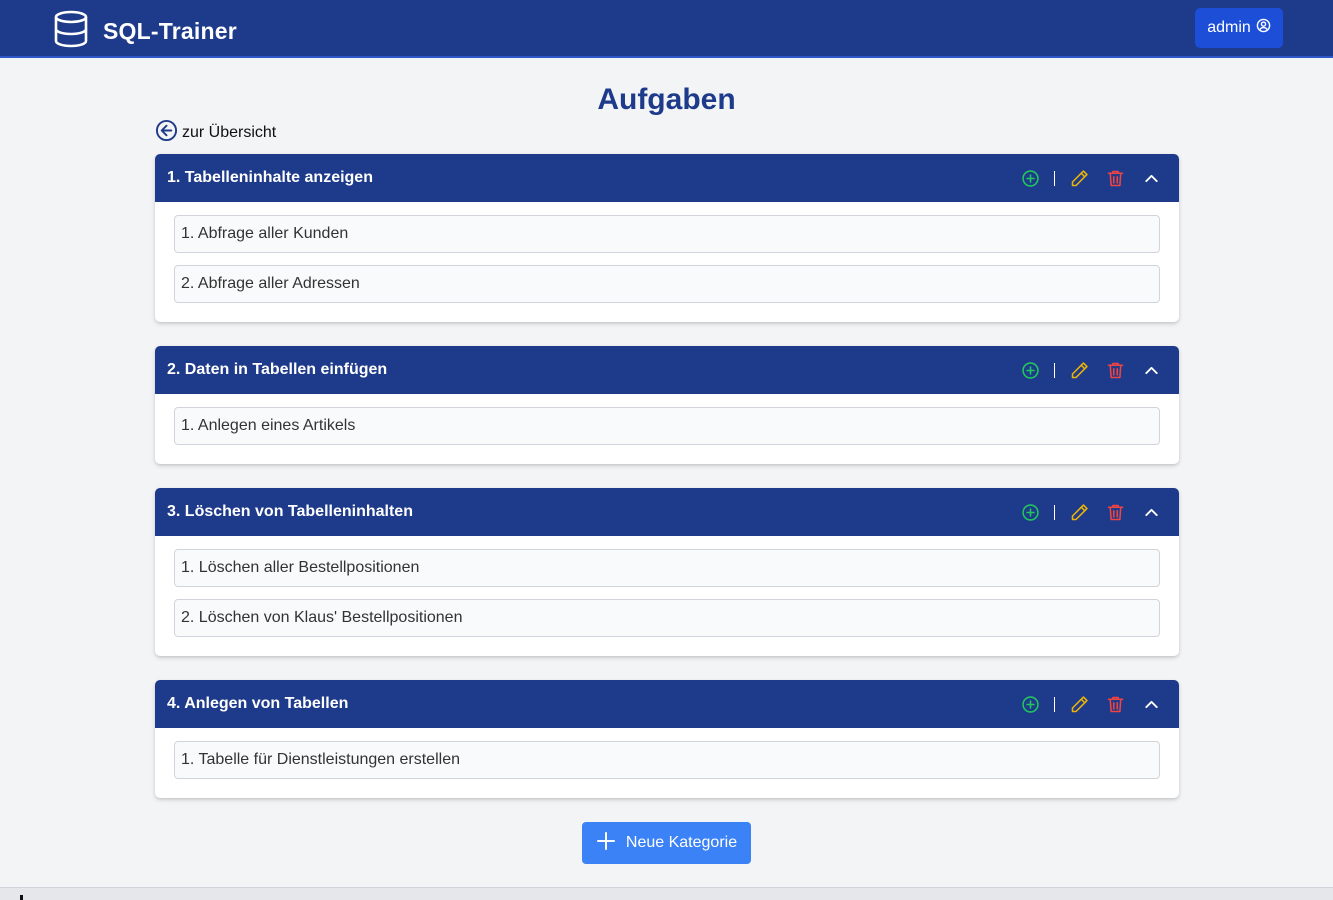  Describe the element at coordinates (681, 842) in the screenshot. I see `new-category-label: Neue Kategorie` at that location.